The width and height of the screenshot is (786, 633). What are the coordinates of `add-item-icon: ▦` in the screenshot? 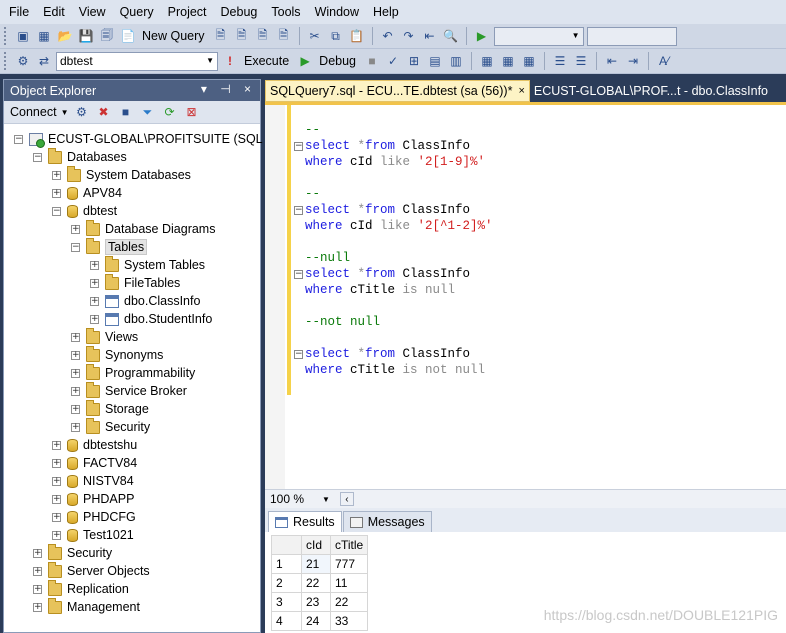 It's located at (44, 36).